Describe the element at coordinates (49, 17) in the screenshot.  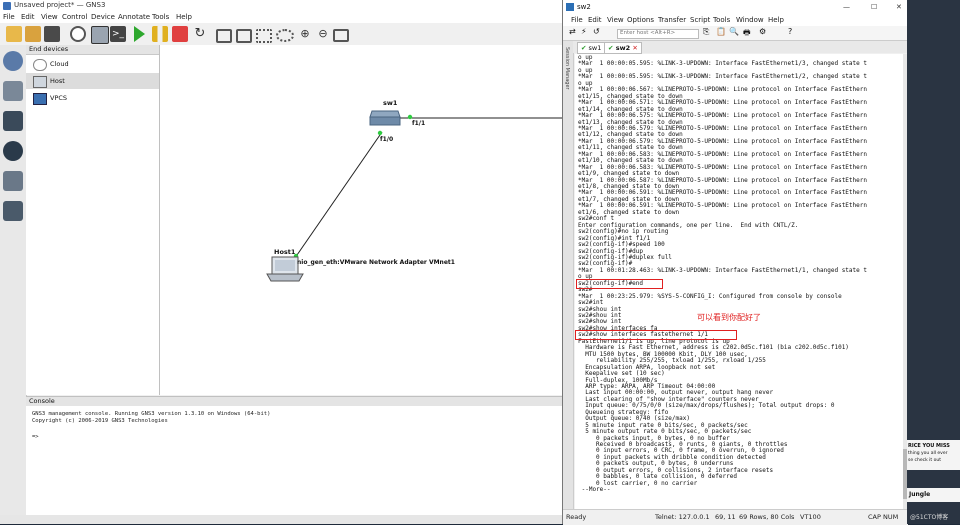
I see `menu-view: View` at that location.